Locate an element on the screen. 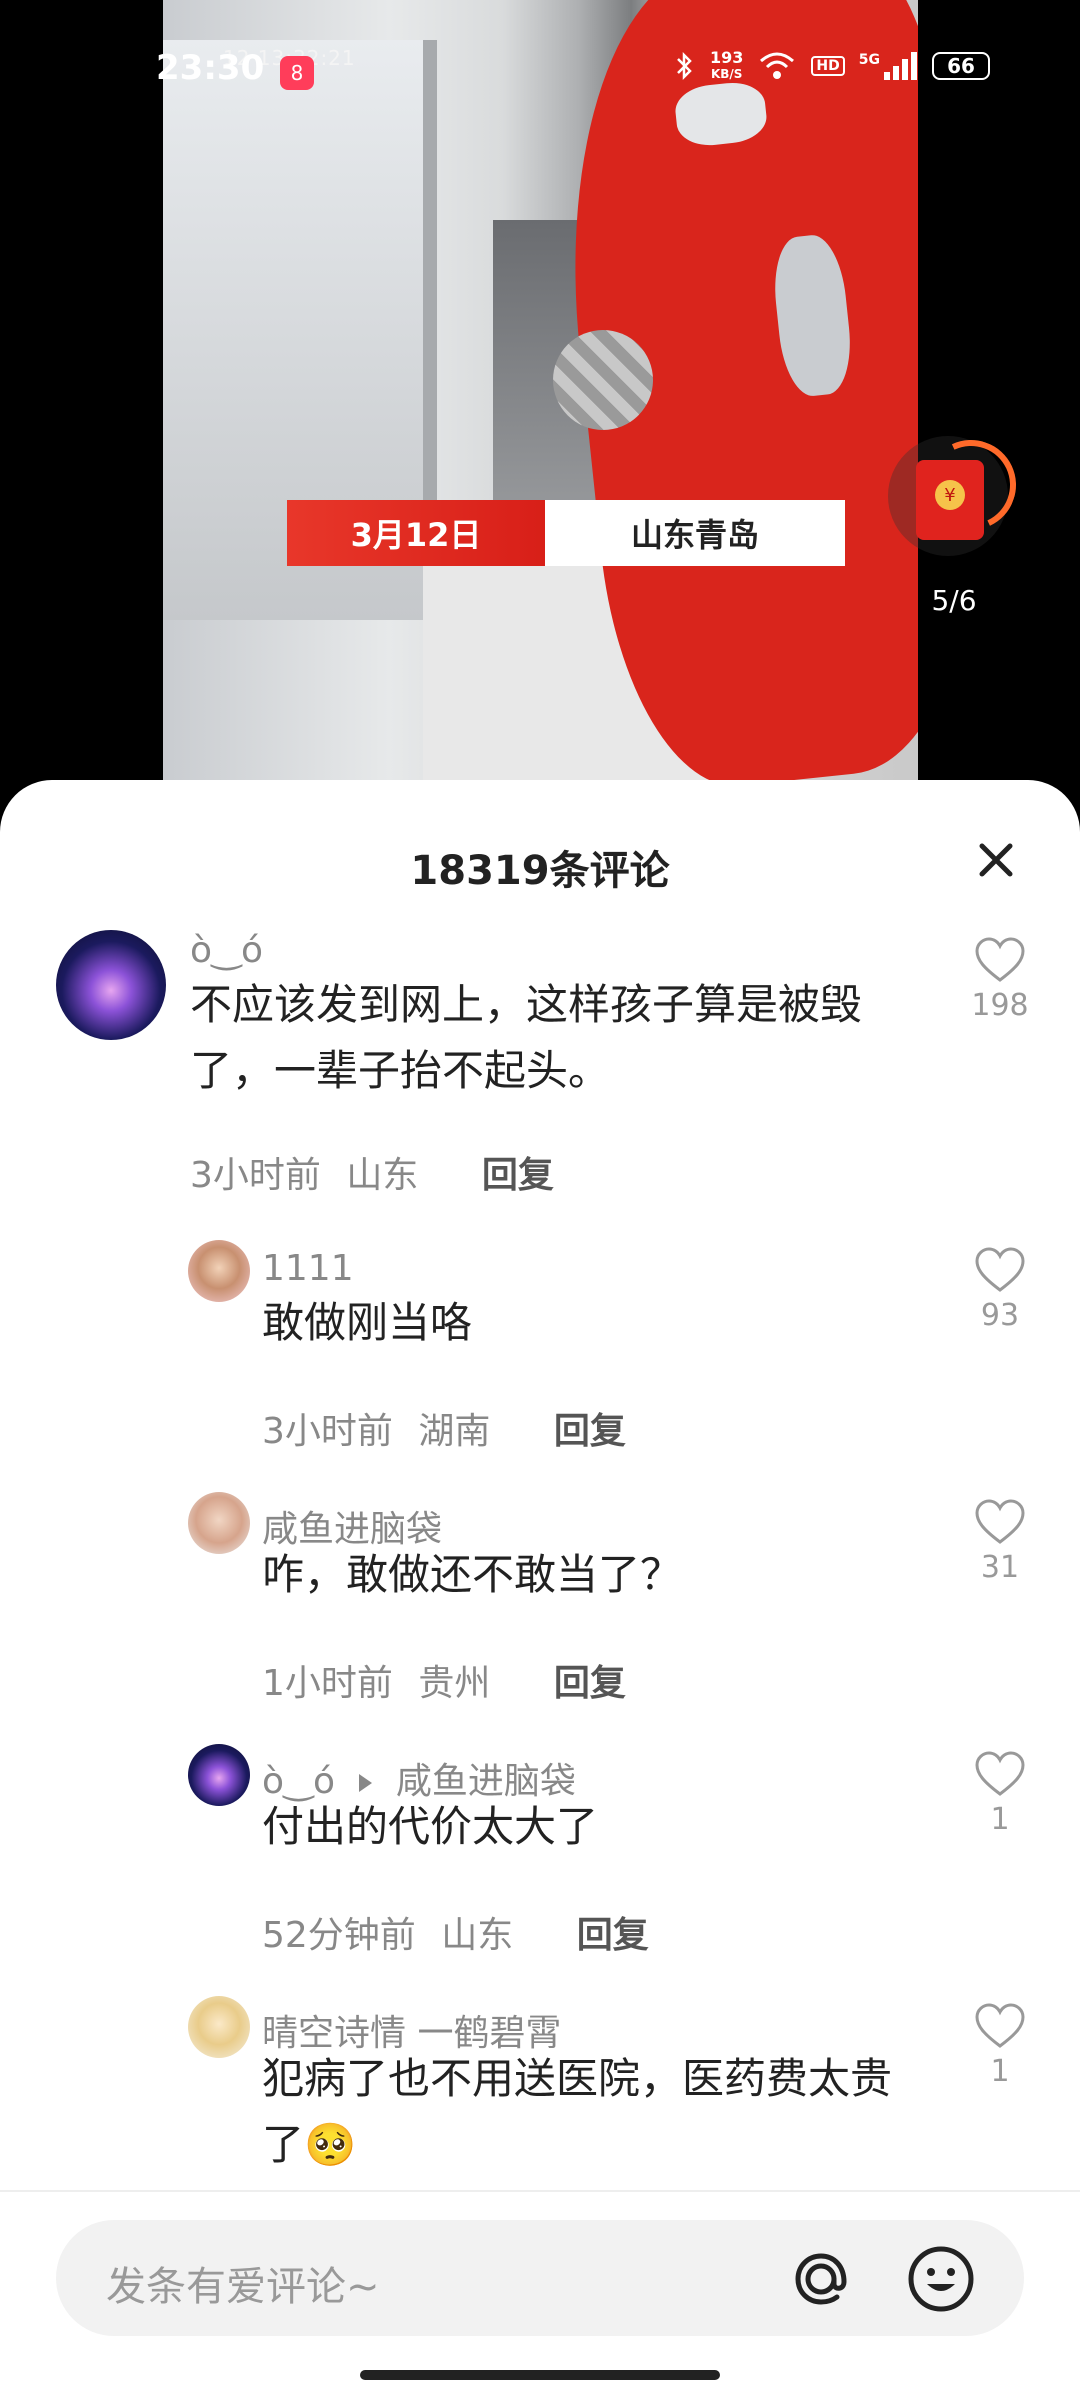 This screenshot has width=1080, height=2402. comment-meta: 1小时前 贵州 回复 is located at coordinates (444, 1680).